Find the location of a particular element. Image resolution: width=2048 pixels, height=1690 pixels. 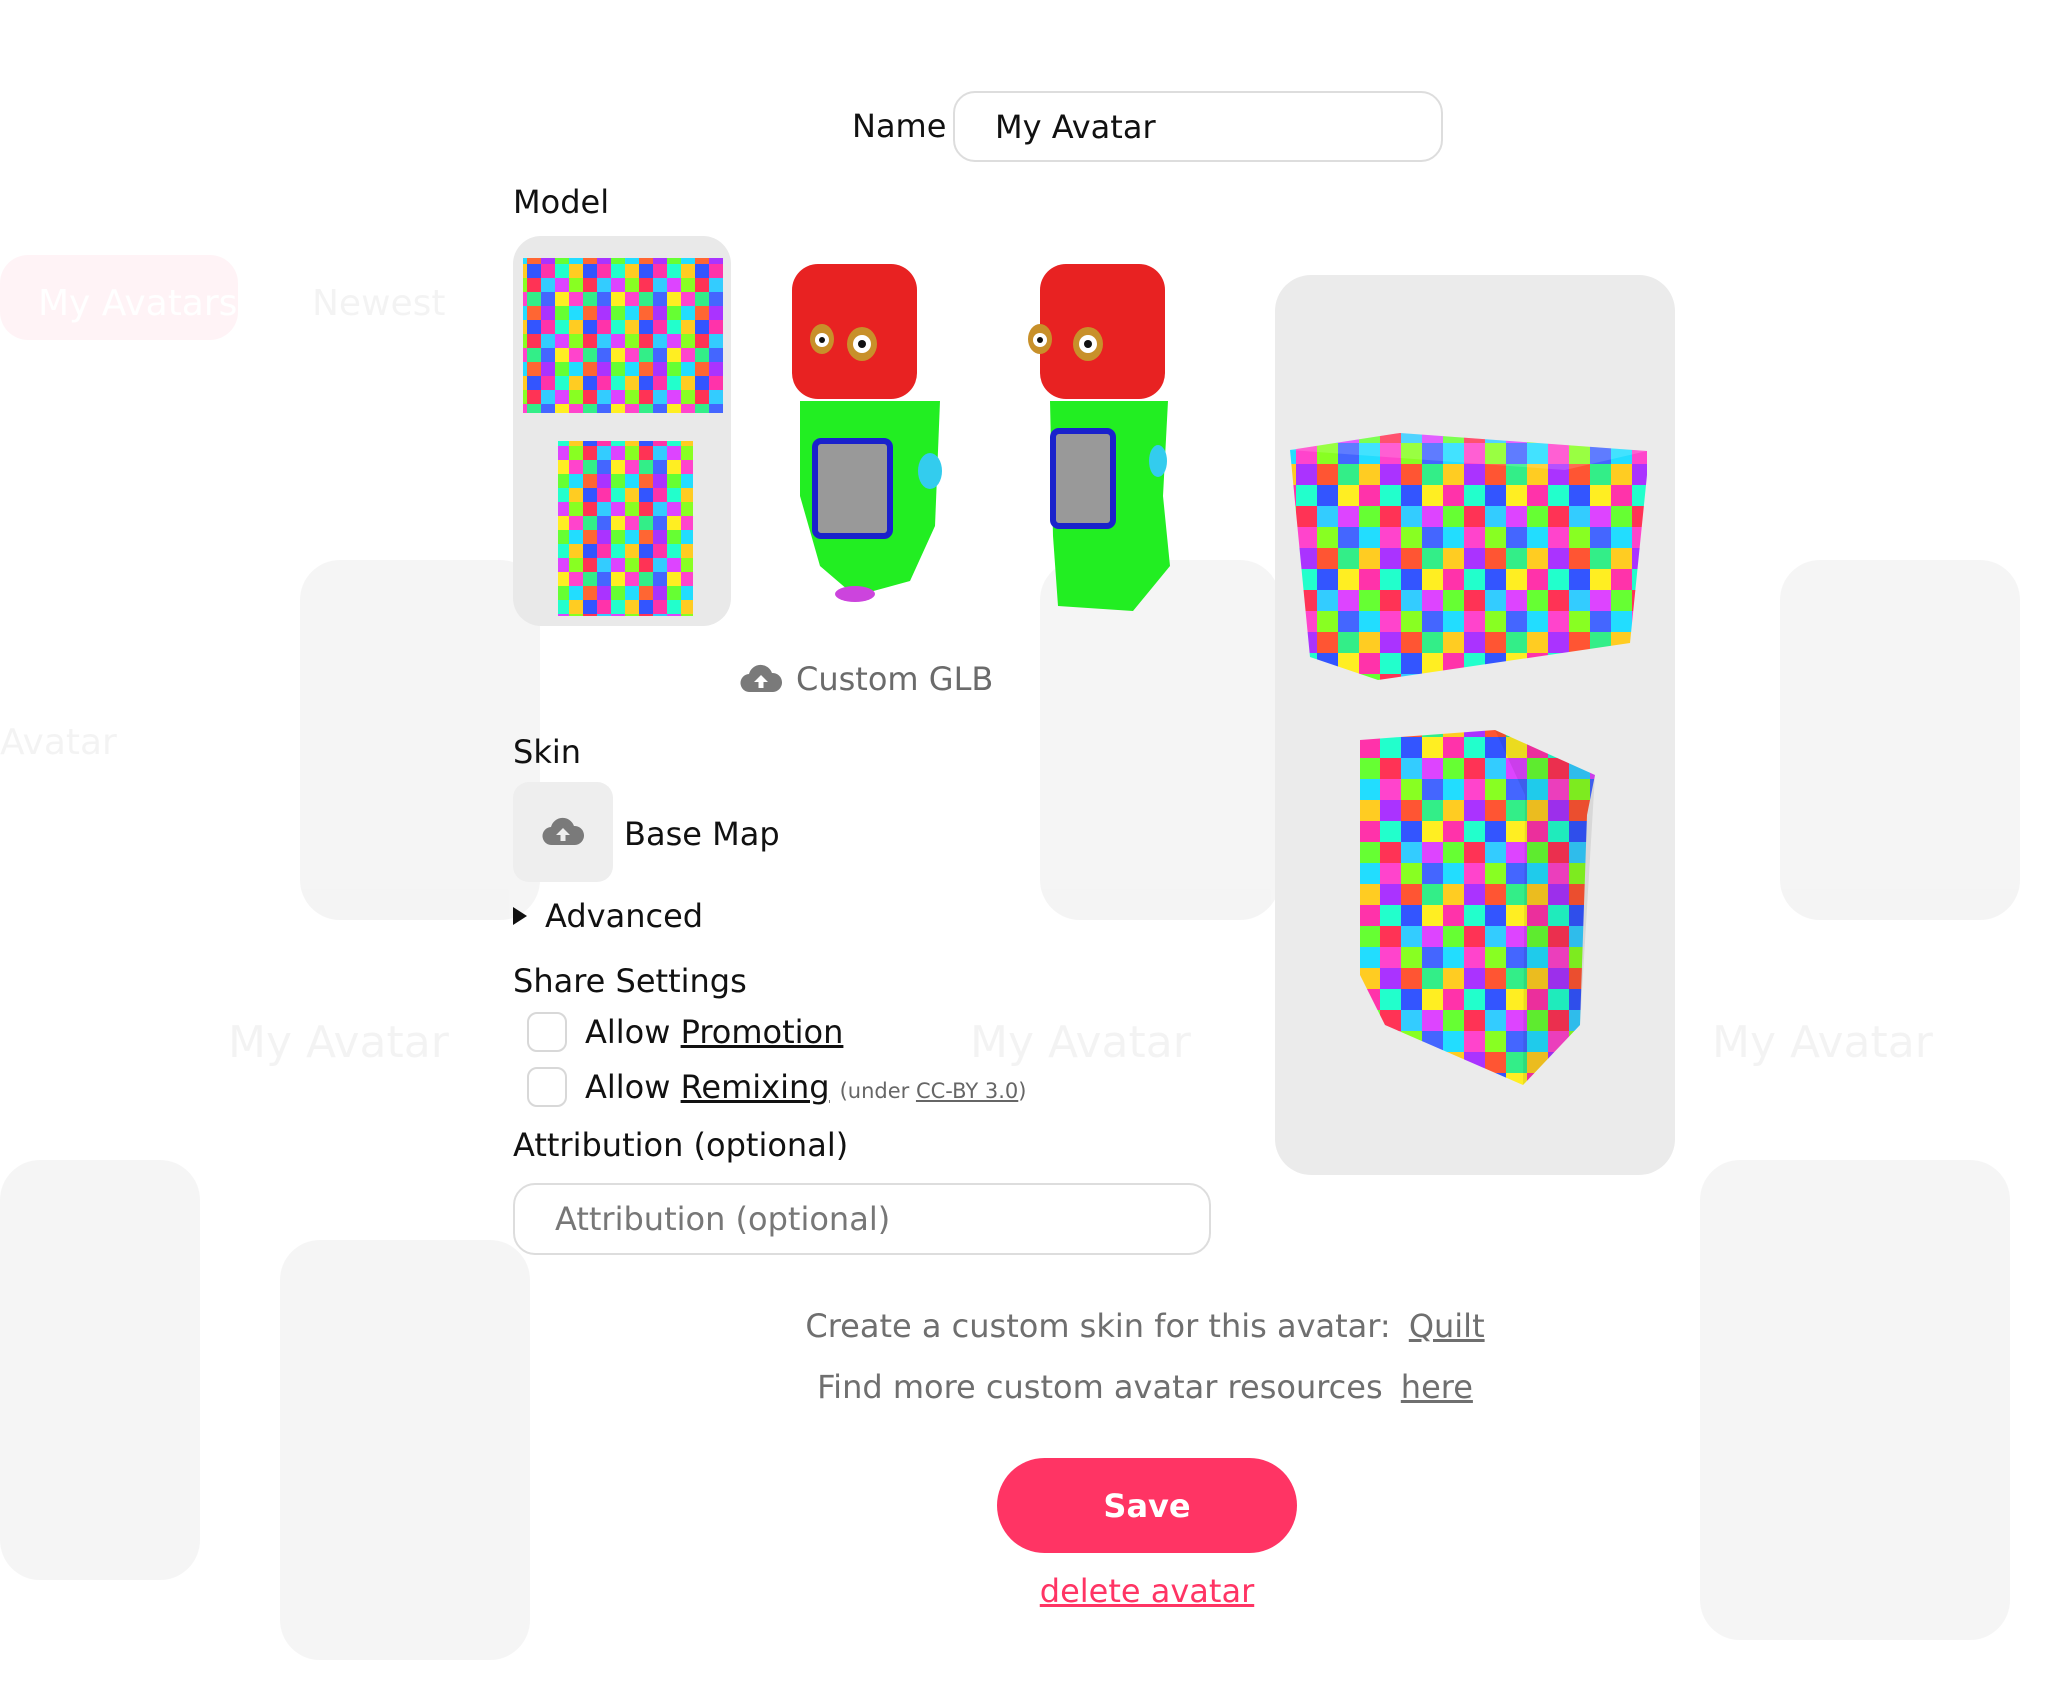

model-option-quilt is located at coordinates (622, 431).